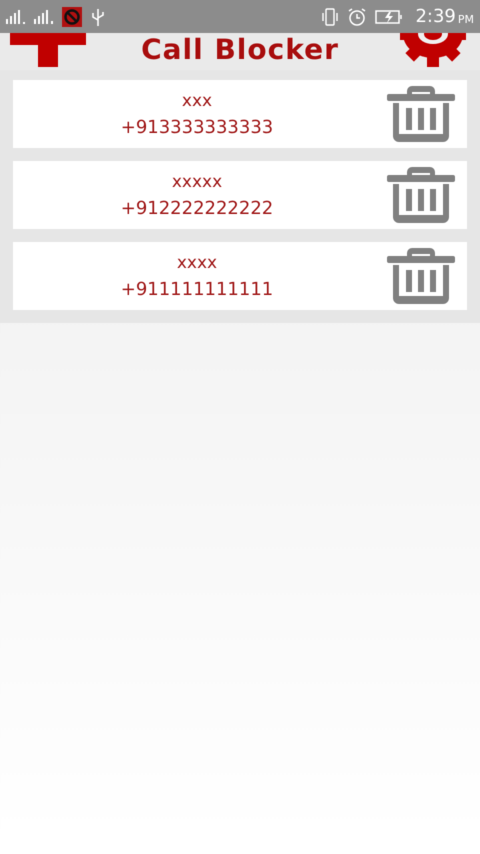 The height and width of the screenshot is (854, 480). I want to click on contact-name: xxxxx, so click(197, 182).